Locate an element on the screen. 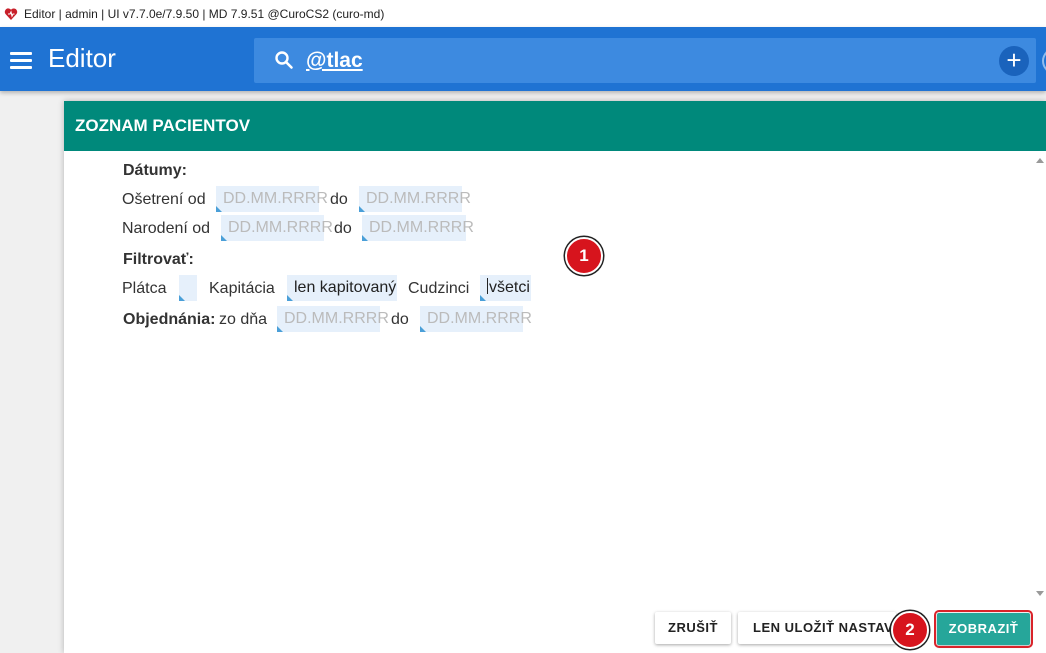  avatar-partial is located at coordinates (1044, 61).